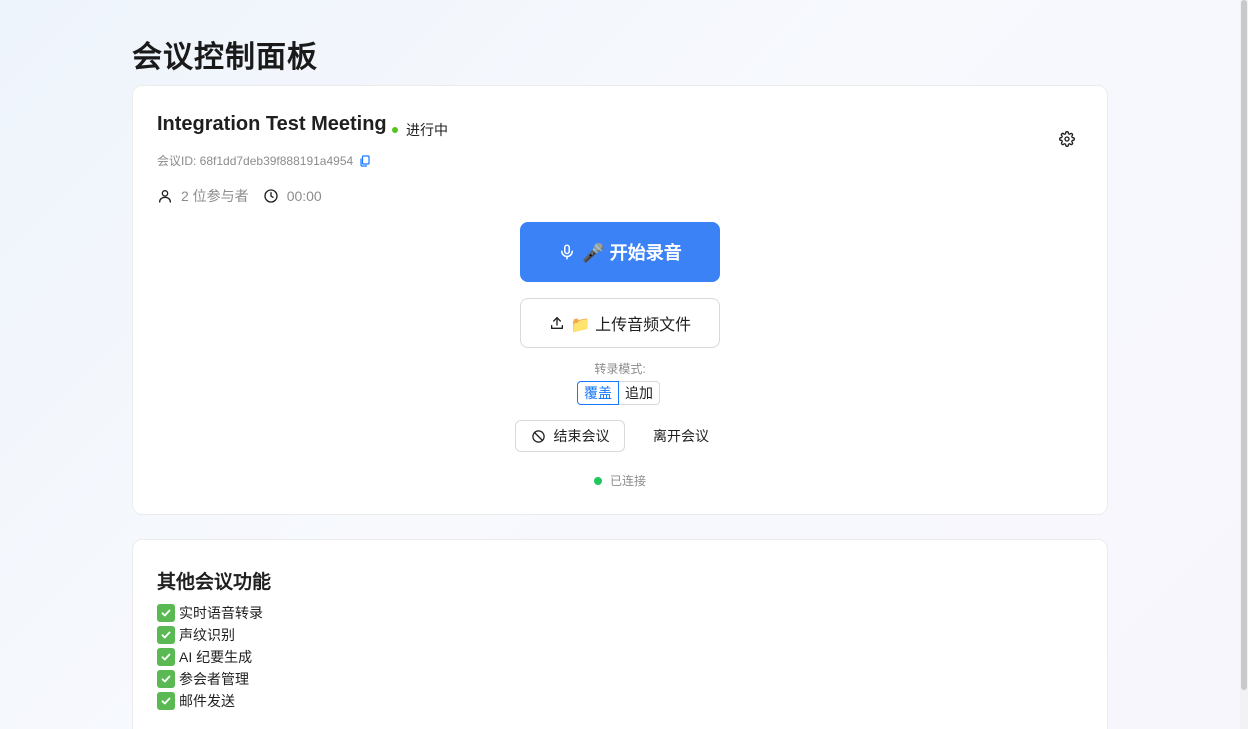 The image size is (1248, 729). What do you see at coordinates (581, 436) in the screenshot?
I see `end-meeting-label: 结束会议` at bounding box center [581, 436].